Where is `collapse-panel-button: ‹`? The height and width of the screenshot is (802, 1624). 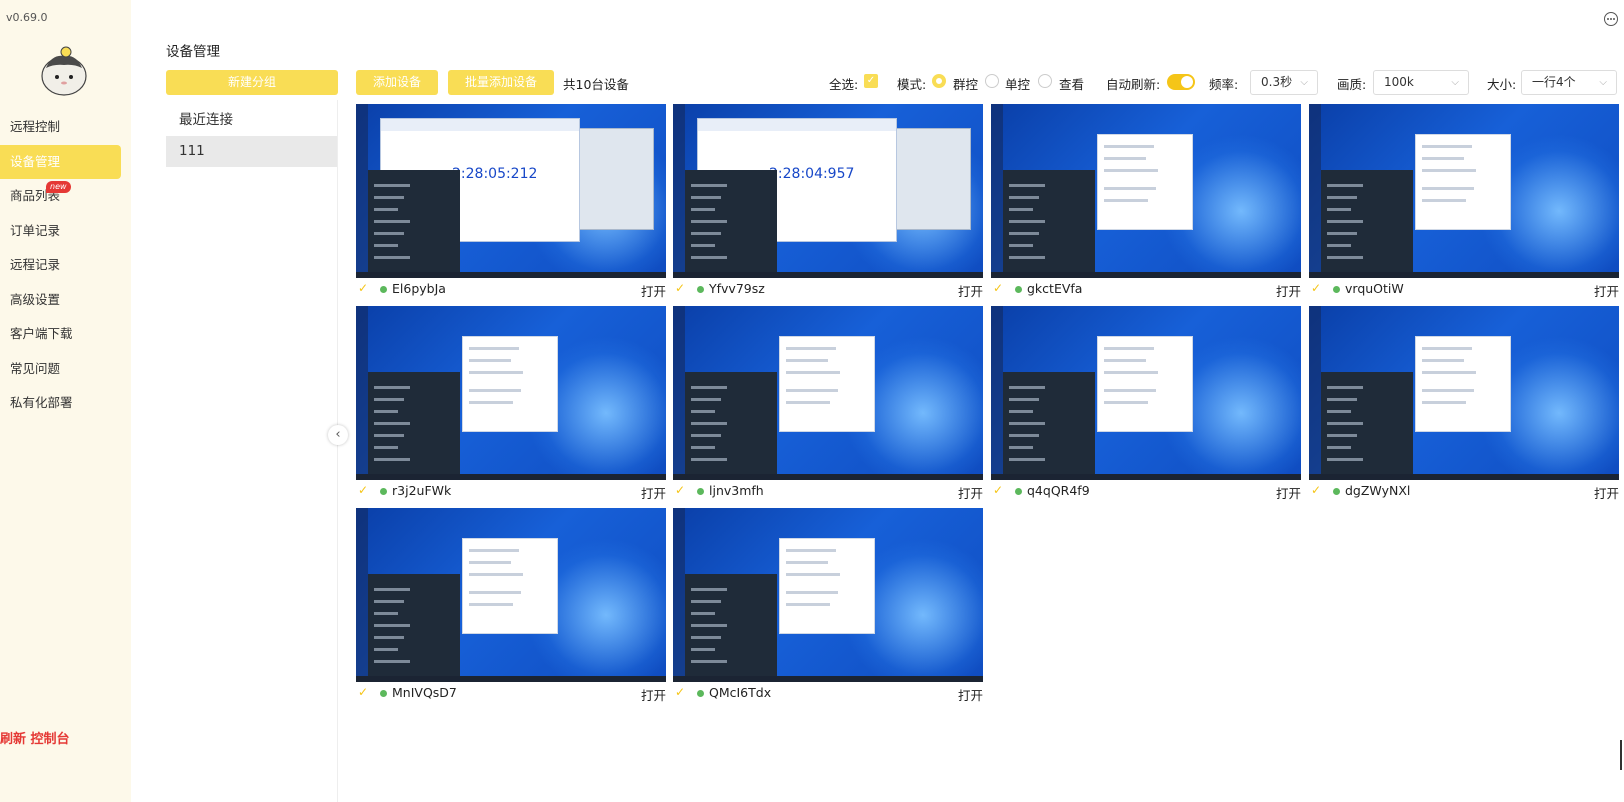 collapse-panel-button: ‹ is located at coordinates (338, 435).